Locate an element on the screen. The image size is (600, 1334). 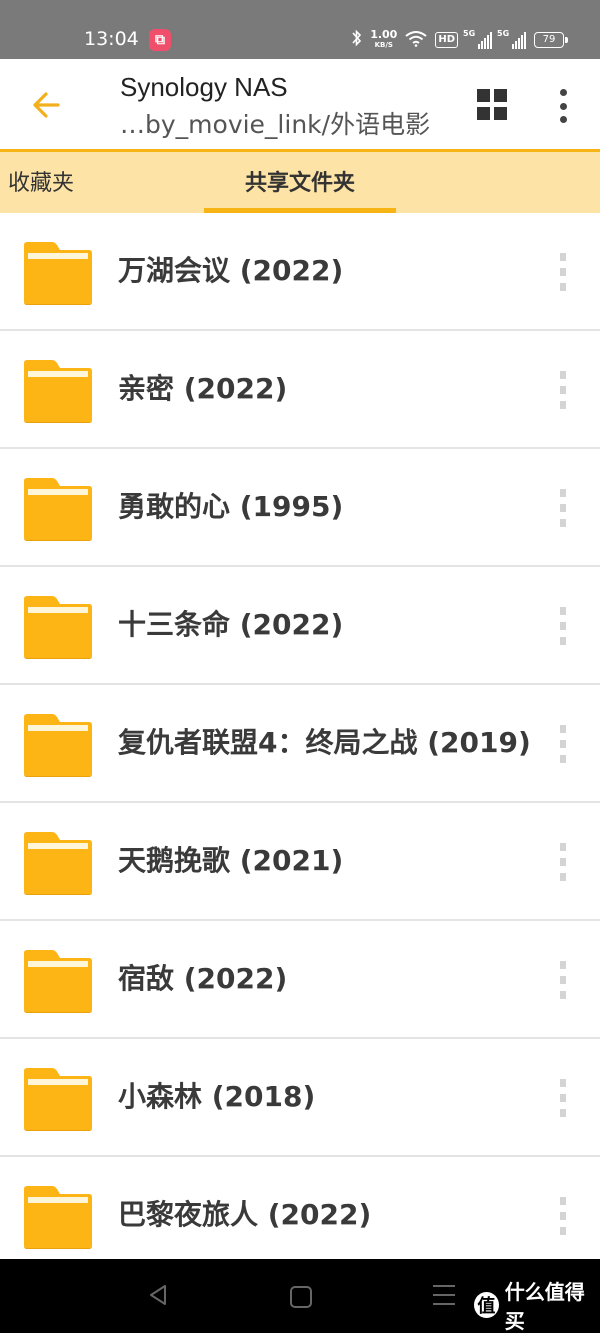
folder-name: 天鹅挽歌 (2021) is located at coordinates (231, 860).